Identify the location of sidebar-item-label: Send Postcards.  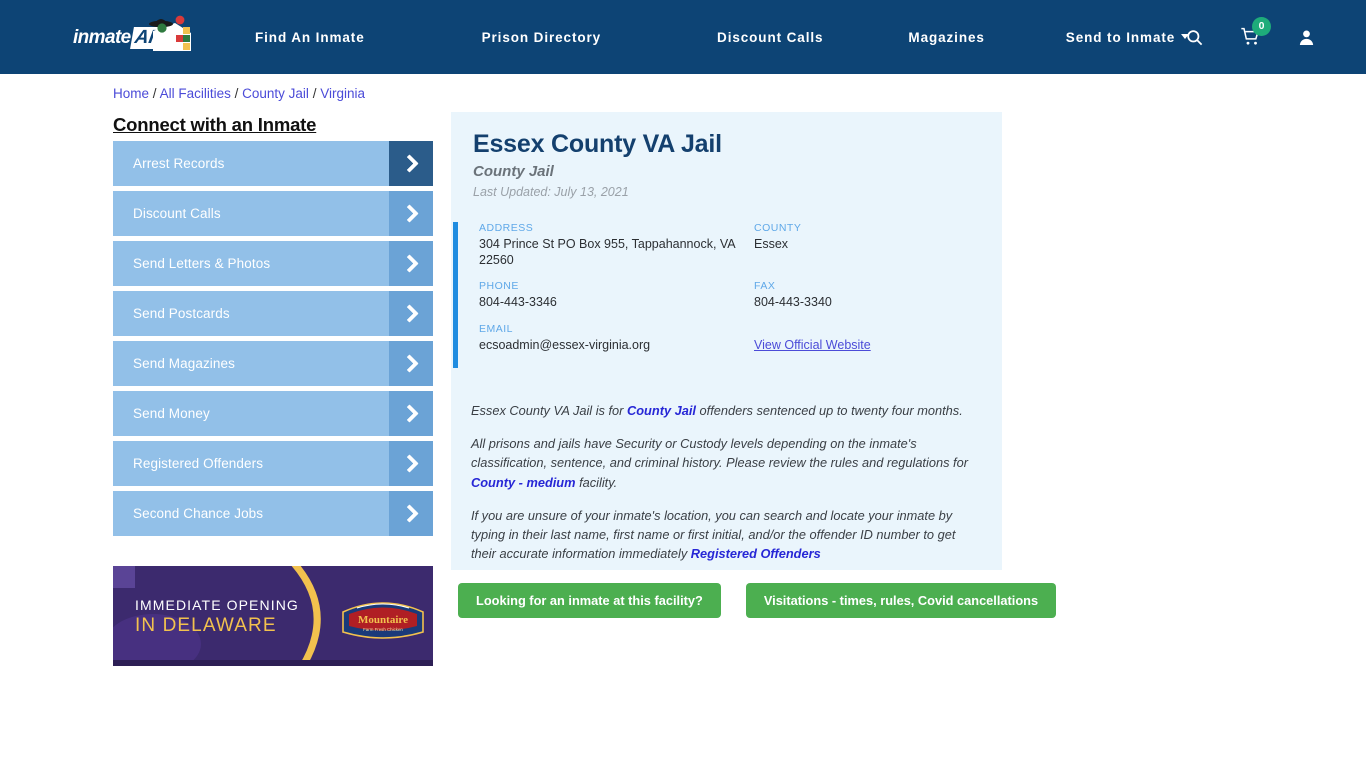
(181, 313).